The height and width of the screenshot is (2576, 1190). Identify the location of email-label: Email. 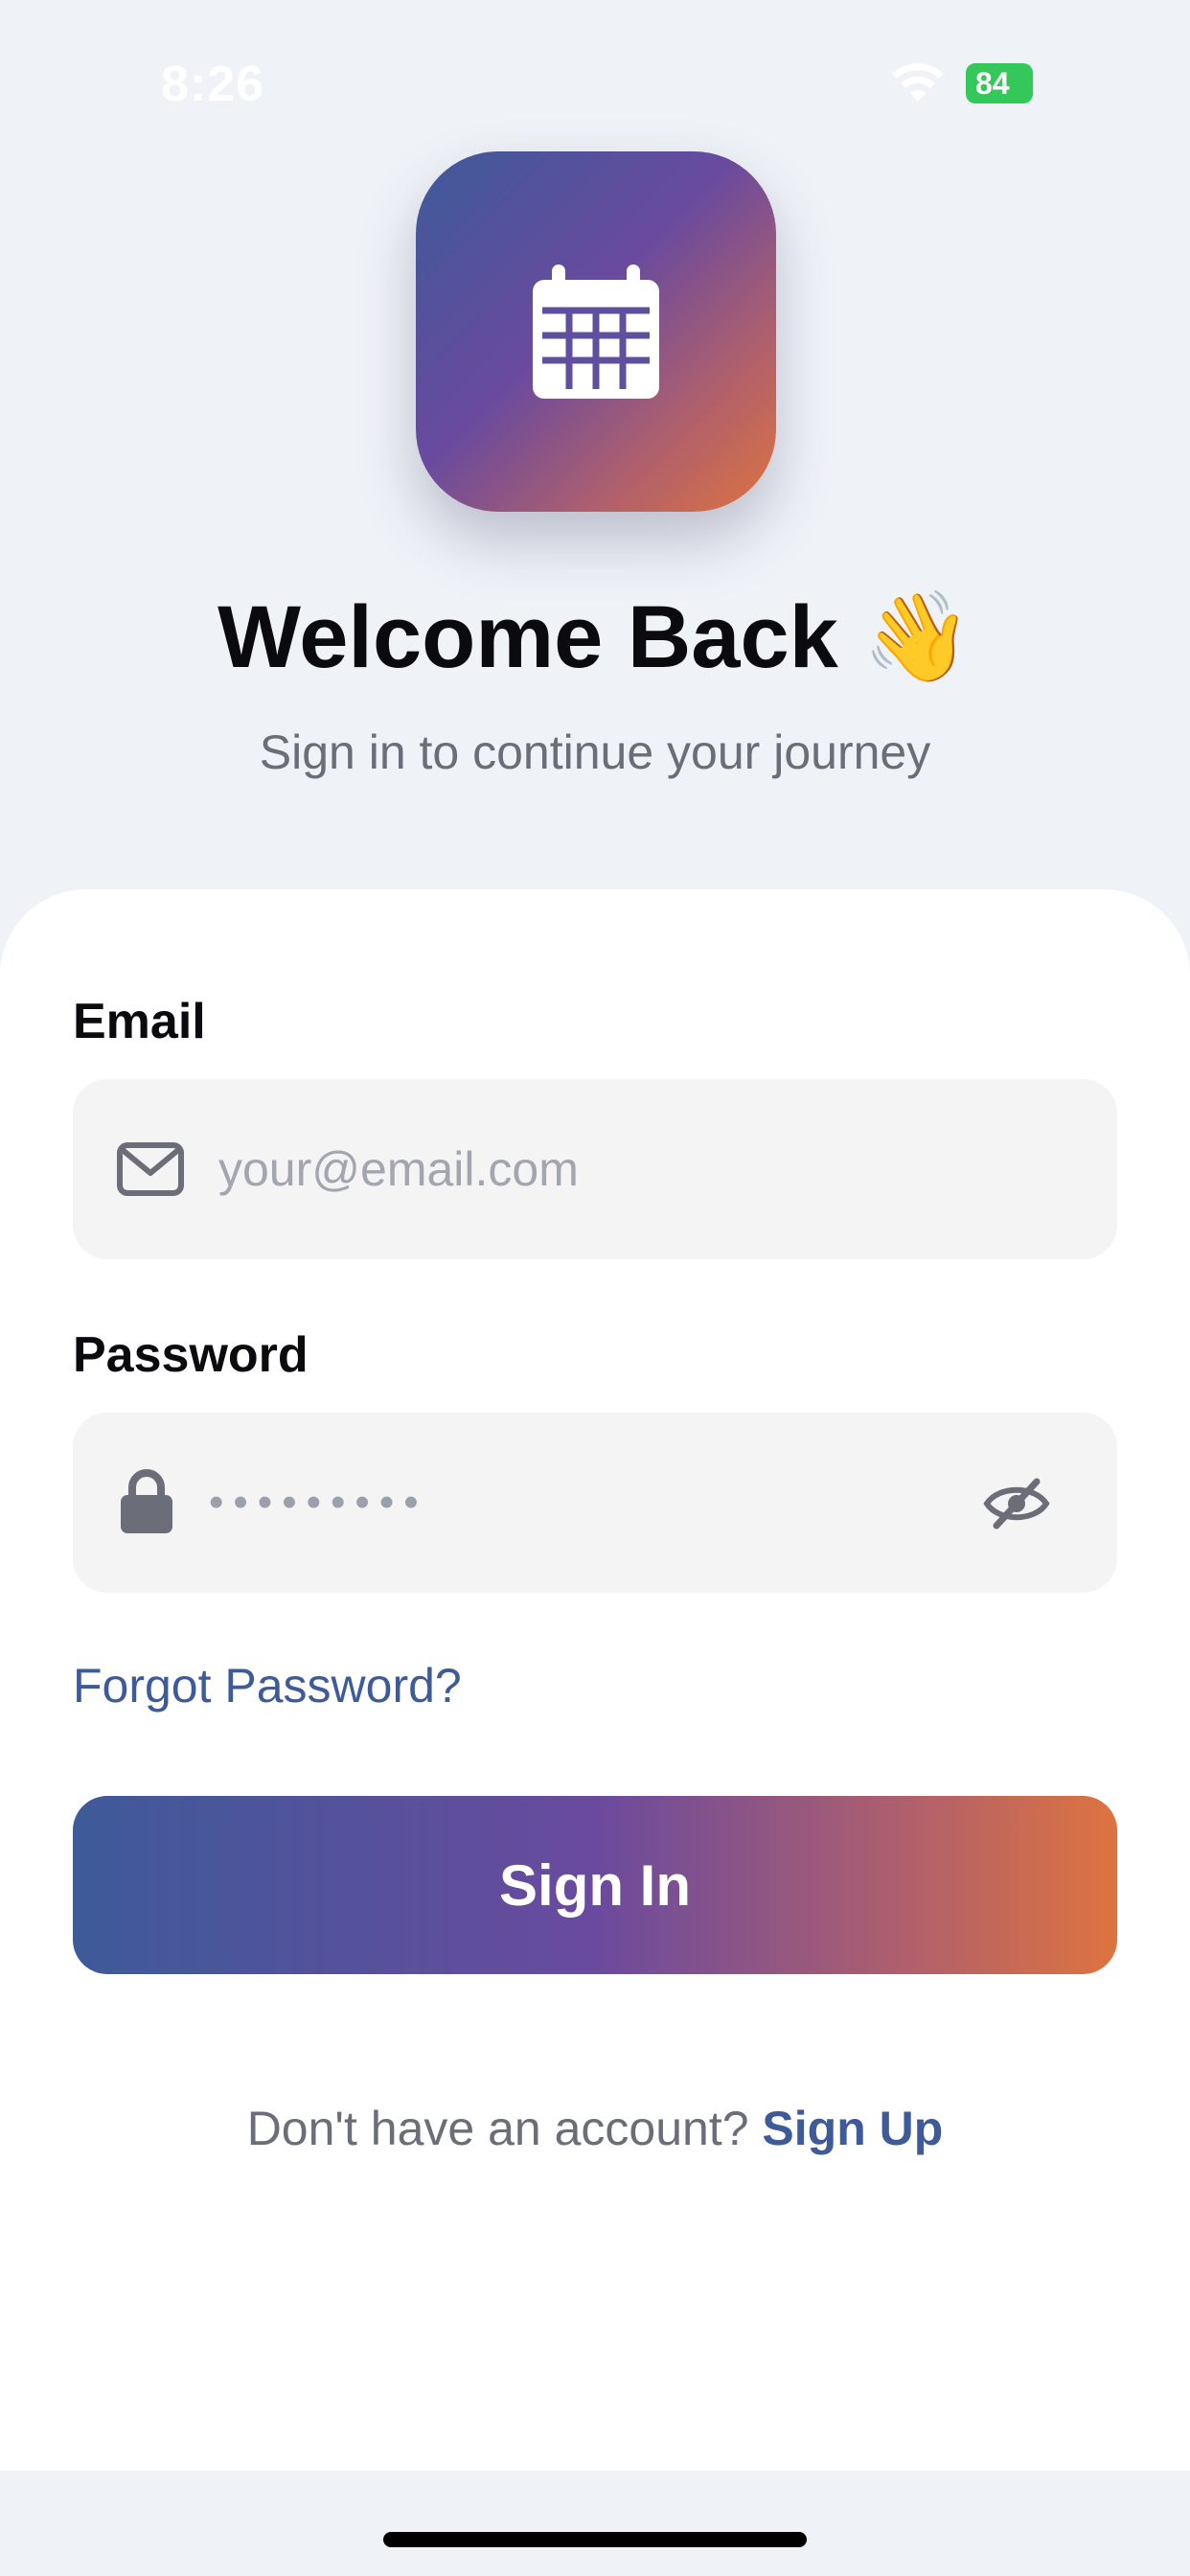
(140, 1021).